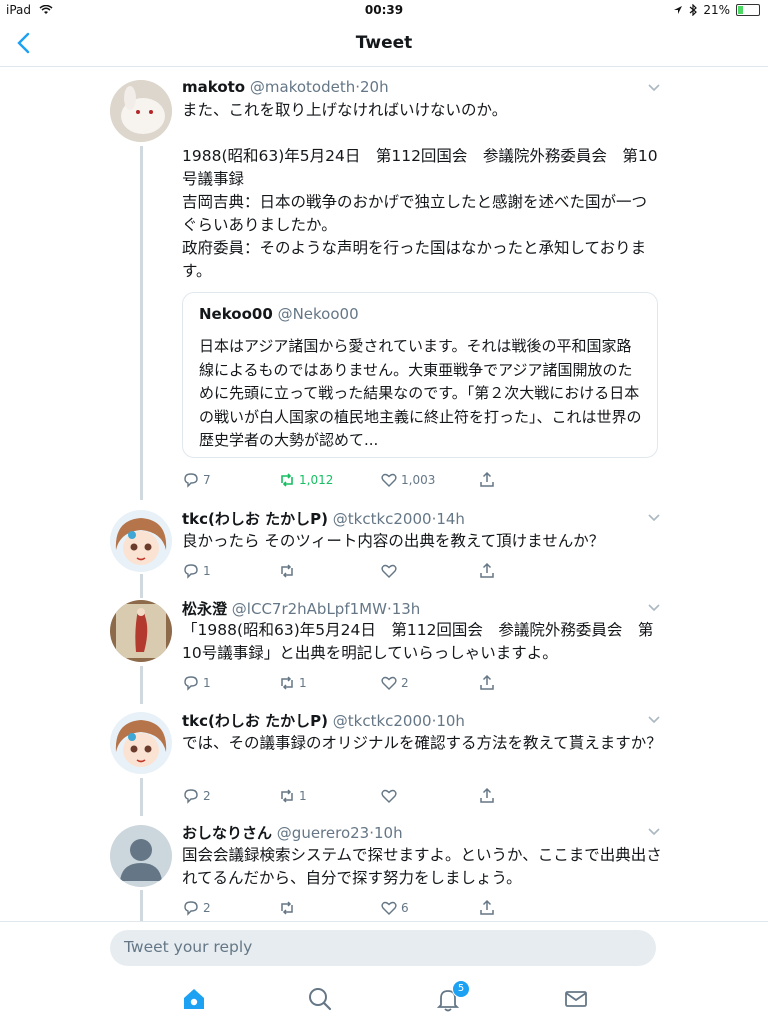  I want to click on bluetooth-icon, so click(693, 10).